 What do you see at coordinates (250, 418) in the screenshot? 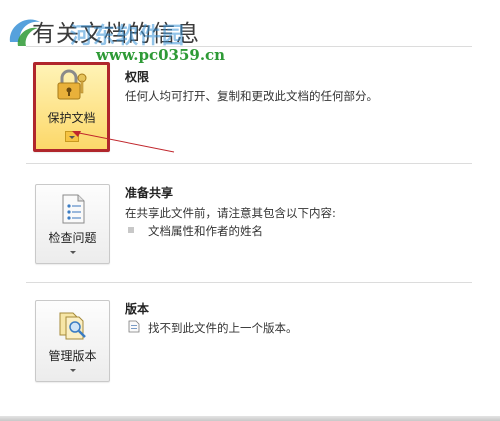
I see `bottom-edge` at bounding box center [250, 418].